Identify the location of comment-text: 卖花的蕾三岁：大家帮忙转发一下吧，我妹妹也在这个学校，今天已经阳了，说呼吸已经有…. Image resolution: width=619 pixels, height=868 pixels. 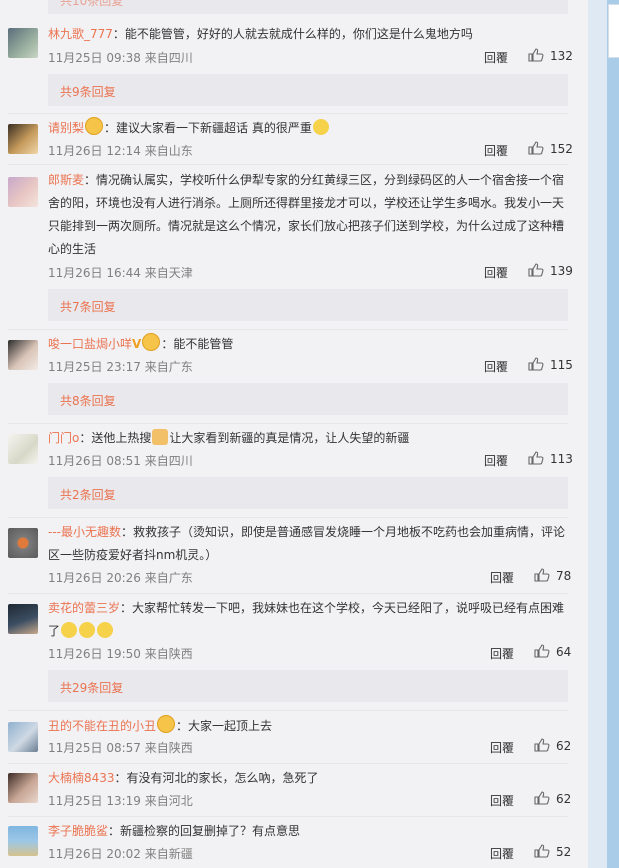
(306, 619).